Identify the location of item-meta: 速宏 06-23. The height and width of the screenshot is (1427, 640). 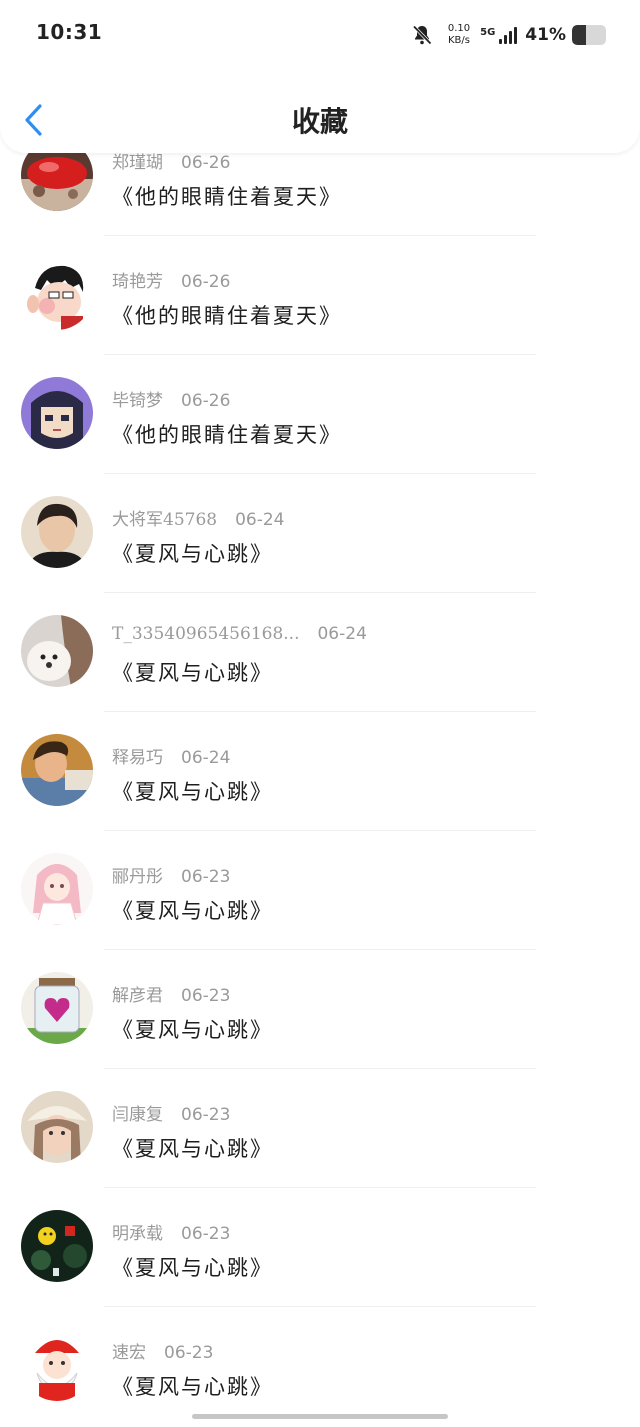
(162, 1350).